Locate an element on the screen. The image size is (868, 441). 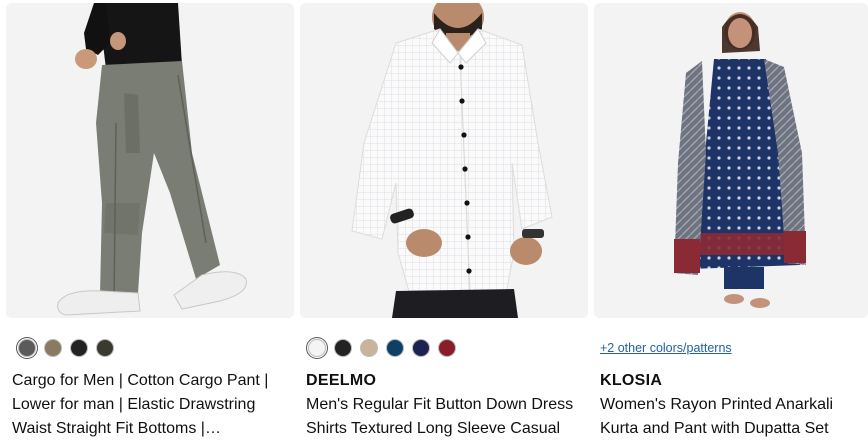
product-title-line: Cargo for Men | Cotton Cargo Pant | is located at coordinates (140, 380).